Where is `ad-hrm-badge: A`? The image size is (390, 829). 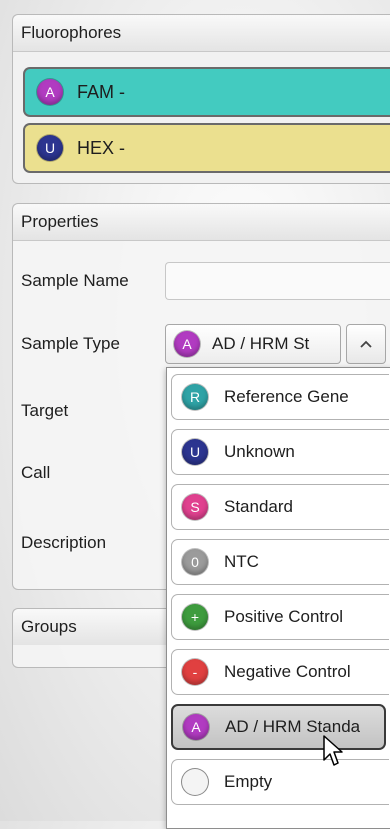 ad-hrm-badge: A is located at coordinates (196, 727).